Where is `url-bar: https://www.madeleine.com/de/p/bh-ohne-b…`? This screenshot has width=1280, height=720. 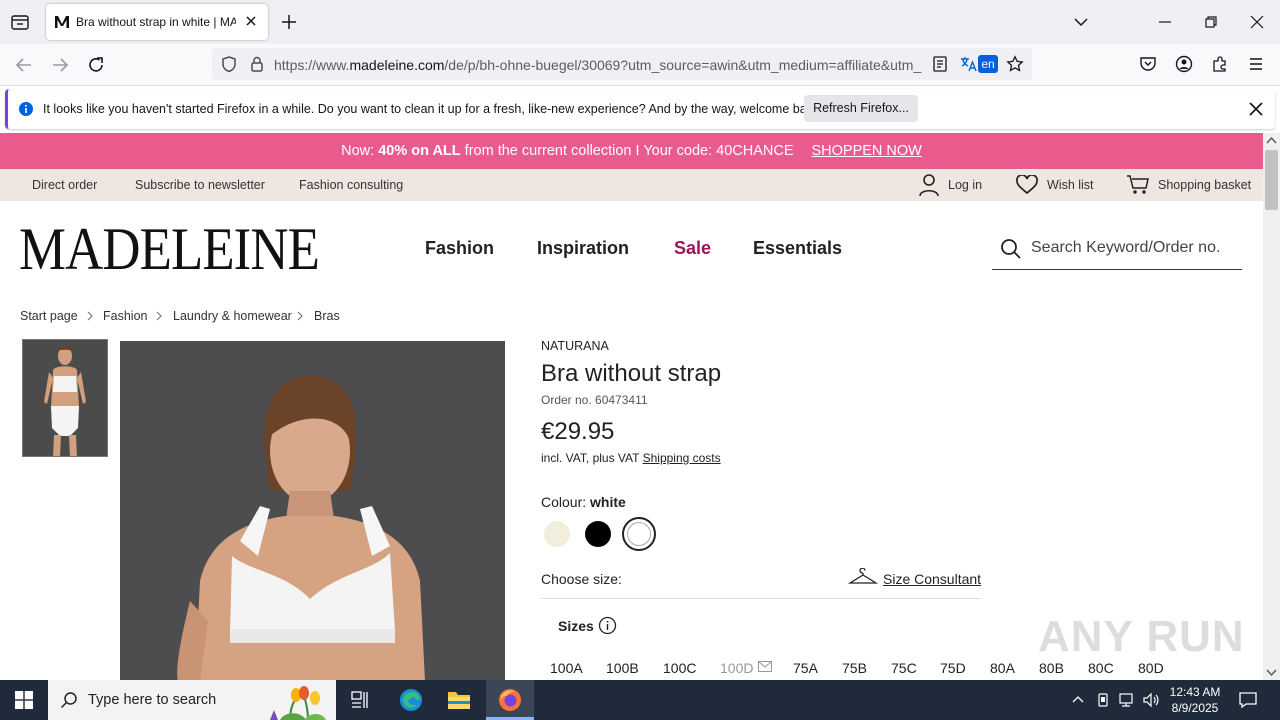
url-bar: https://www.madeleine.com/de/p/bh-ohne-b… is located at coordinates (622, 64).